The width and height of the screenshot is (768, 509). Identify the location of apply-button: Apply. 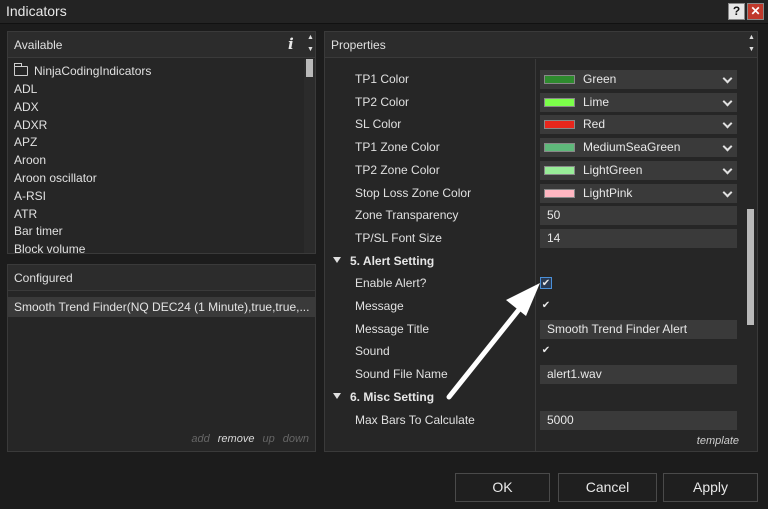
(710, 487).